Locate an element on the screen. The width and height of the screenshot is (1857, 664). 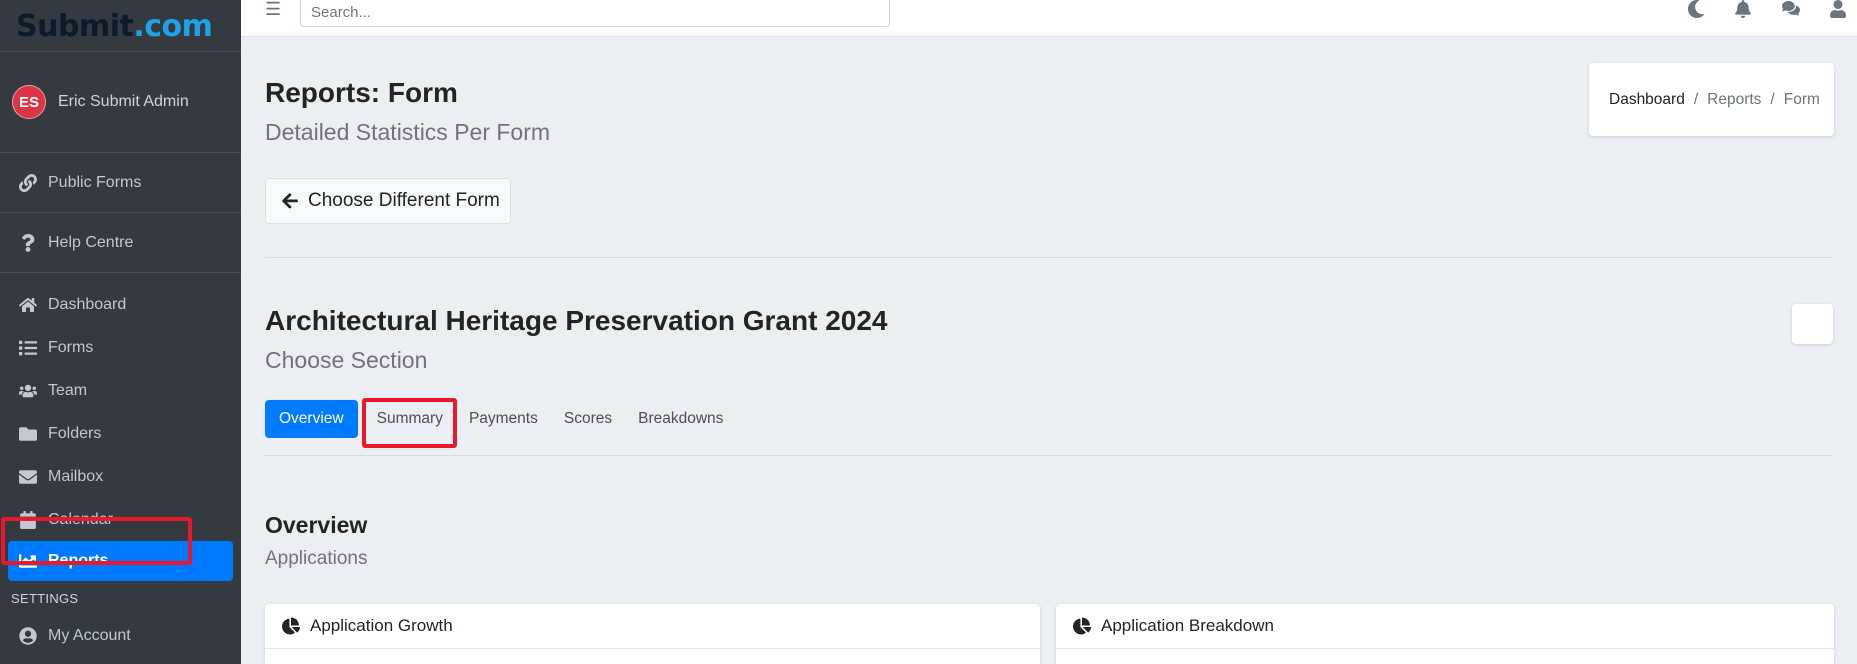
card-title: Application Growth is located at coordinates (381, 625).